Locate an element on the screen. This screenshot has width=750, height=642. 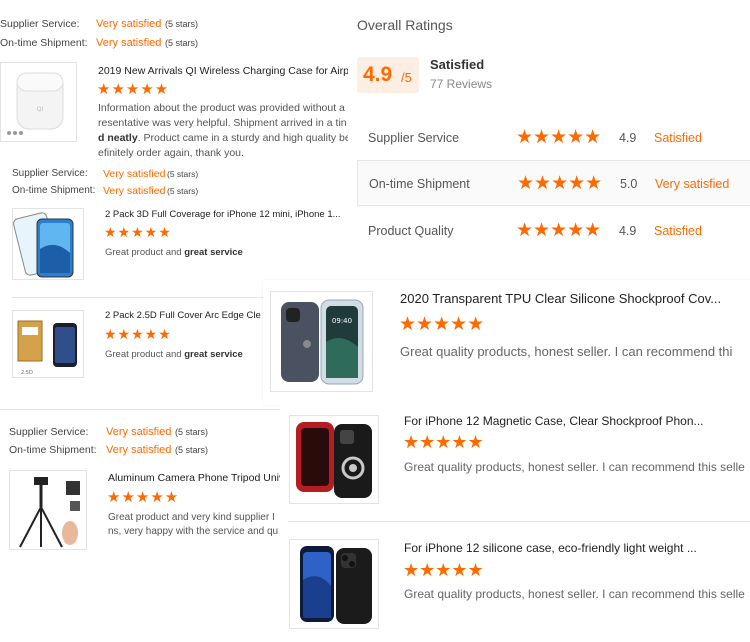
review-text-line-2: ns, very happy with the service and qu is located at coordinates (193, 531).